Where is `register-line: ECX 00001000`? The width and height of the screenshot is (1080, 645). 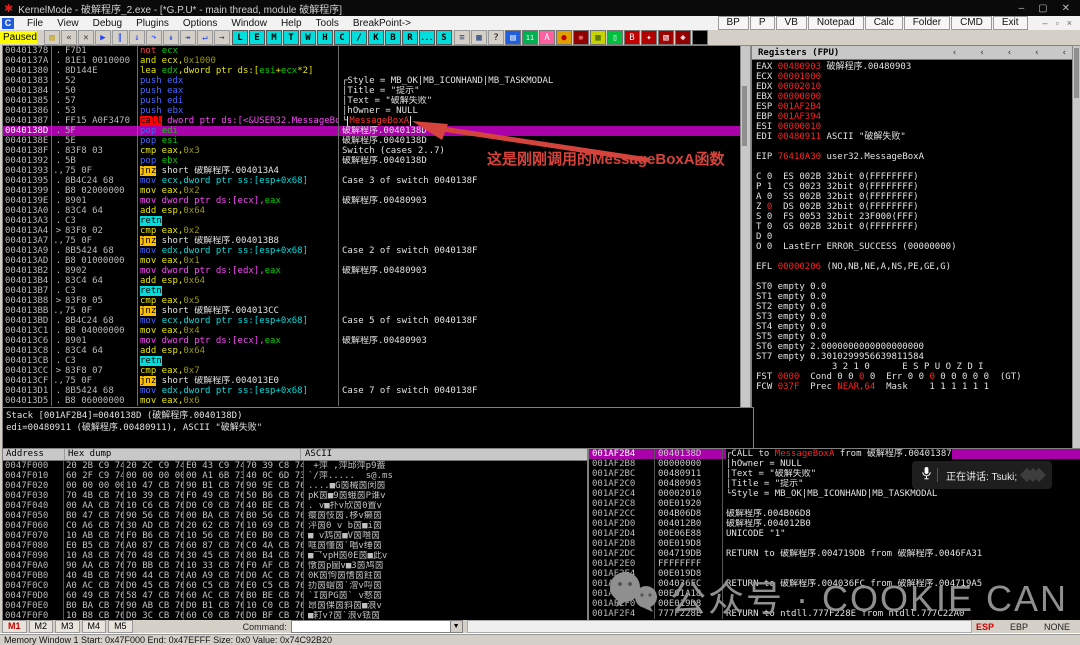 register-line: ECX 00001000 is located at coordinates (914, 77).